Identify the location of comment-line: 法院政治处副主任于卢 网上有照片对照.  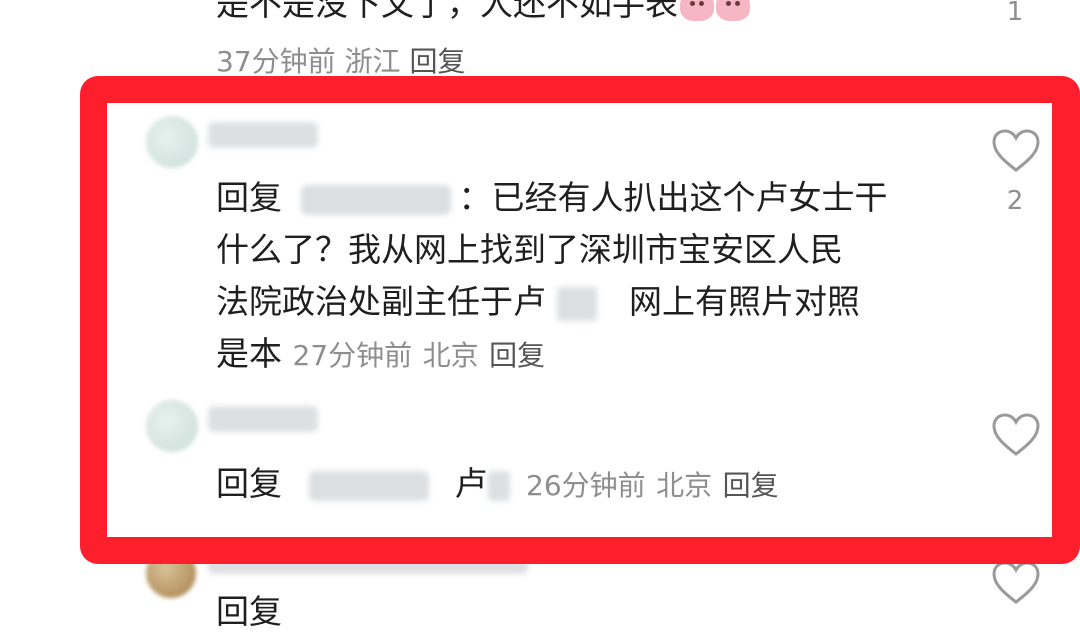
(538, 302).